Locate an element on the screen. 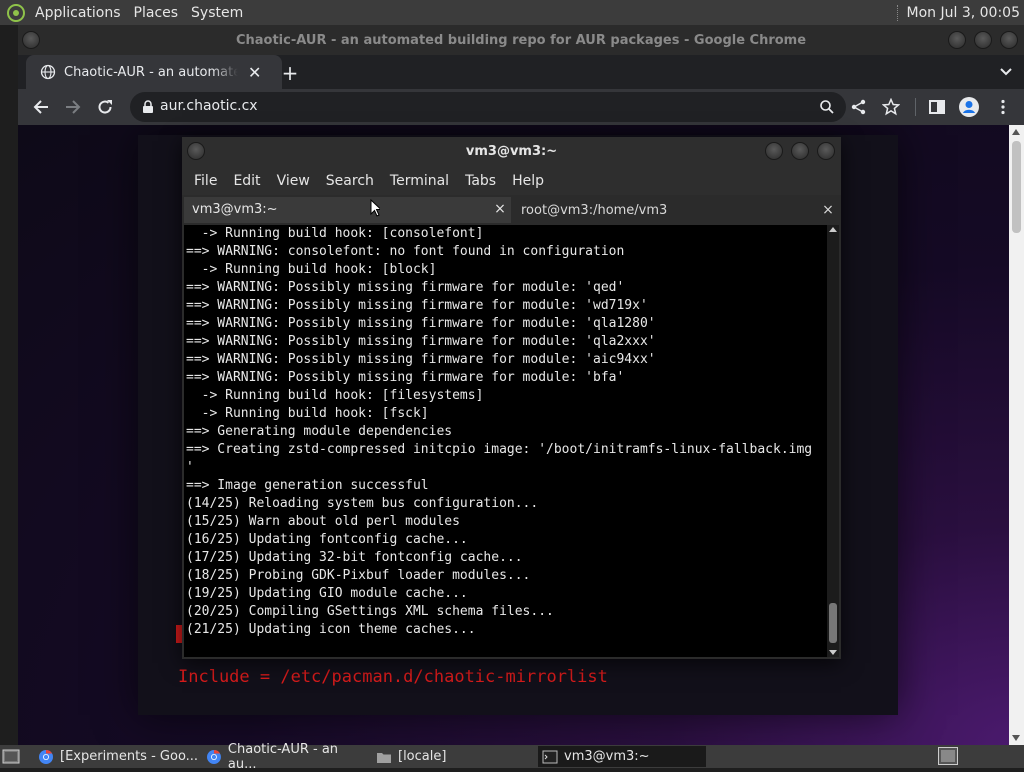 Image resolution: width=1024 pixels, height=772 pixels. chrome-tabbar: Chaotic-AUR - an automated b ✕ + is located at coordinates (521, 72).